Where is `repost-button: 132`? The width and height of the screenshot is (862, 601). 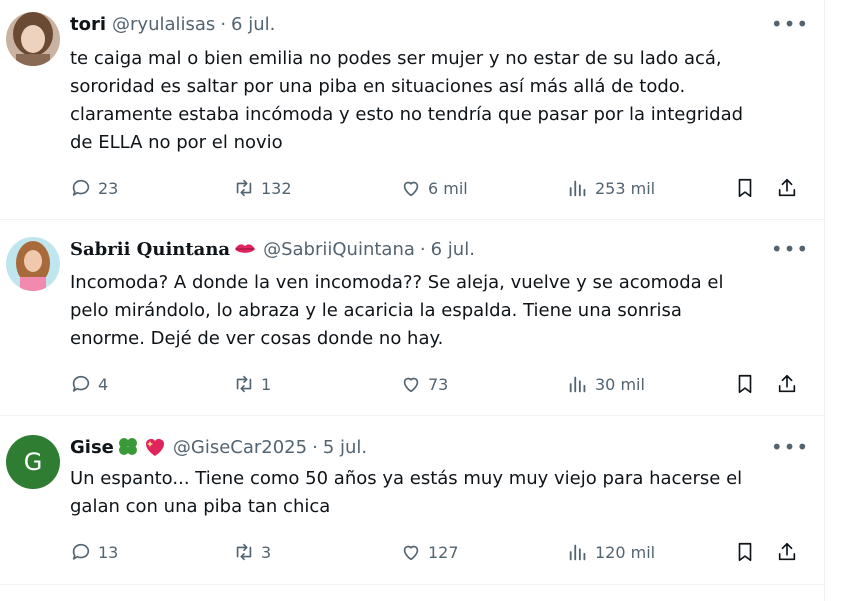 repost-button: 132 is located at coordinates (262, 188).